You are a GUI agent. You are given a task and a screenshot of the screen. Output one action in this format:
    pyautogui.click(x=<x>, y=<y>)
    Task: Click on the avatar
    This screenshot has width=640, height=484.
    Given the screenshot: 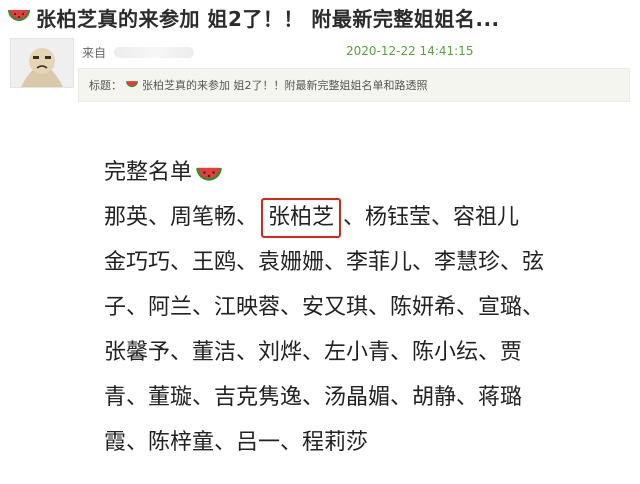 What is the action you would take?
    pyautogui.click(x=42, y=63)
    